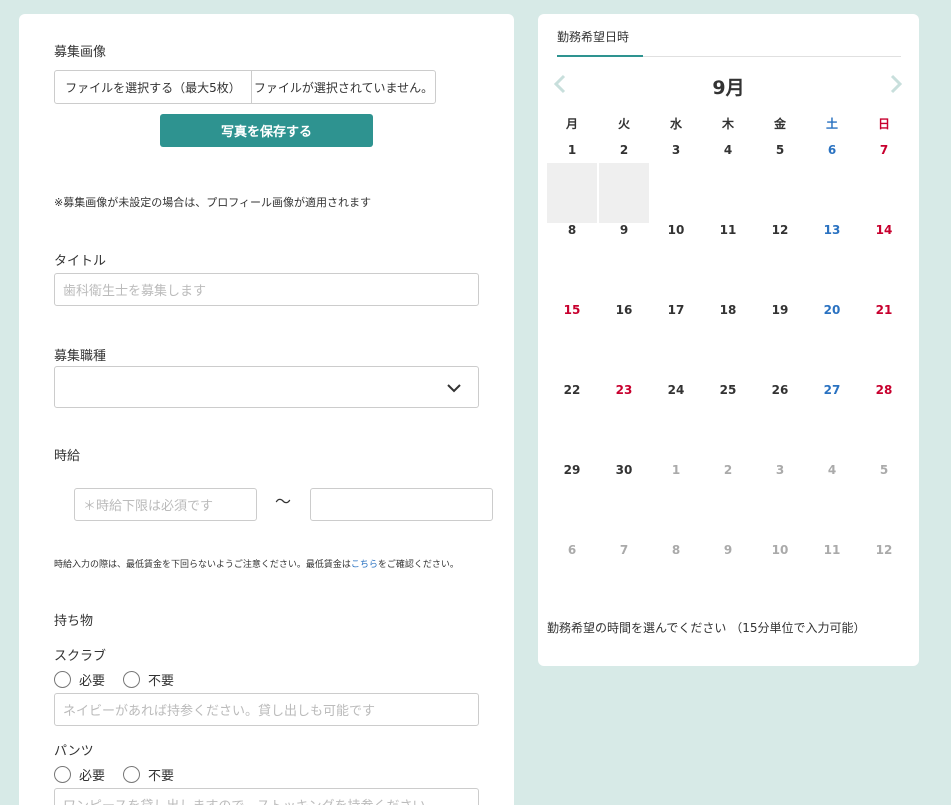 Image resolution: width=951 pixels, height=805 pixels. What do you see at coordinates (401, 504) in the screenshot?
I see `wage-max-input` at bounding box center [401, 504].